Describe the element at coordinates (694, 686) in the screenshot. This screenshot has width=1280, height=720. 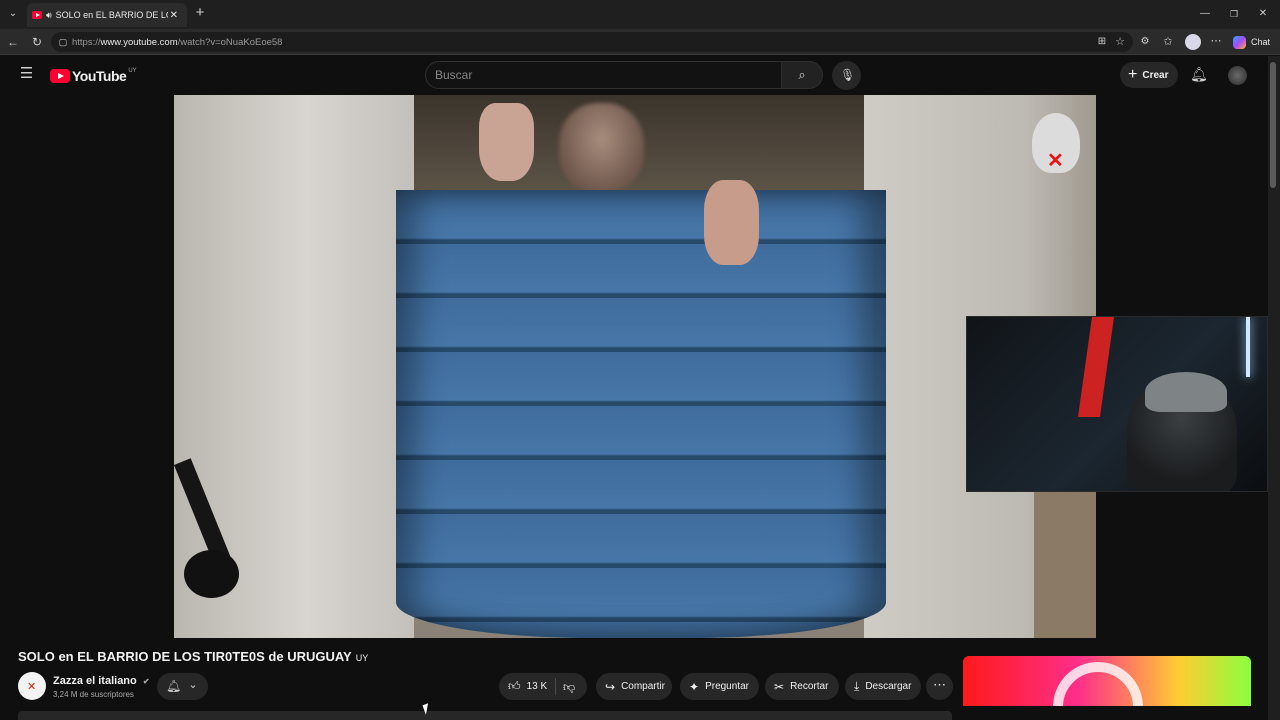
I see `sparkle-icon: ✦` at that location.